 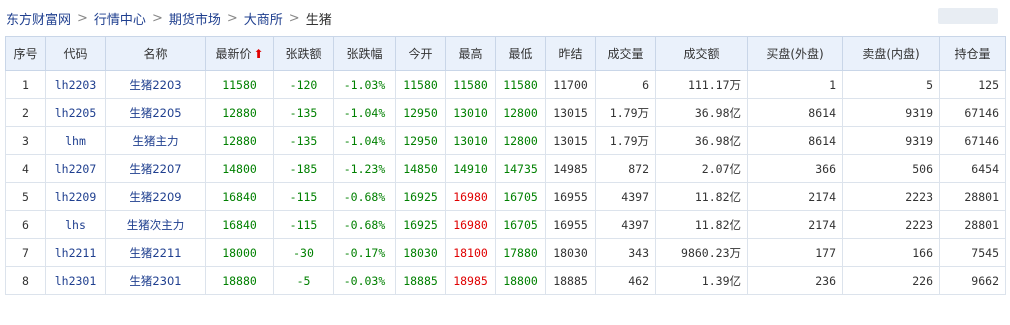 What do you see at coordinates (520, 53) in the screenshot?
I see `header-low: 最低` at bounding box center [520, 53].